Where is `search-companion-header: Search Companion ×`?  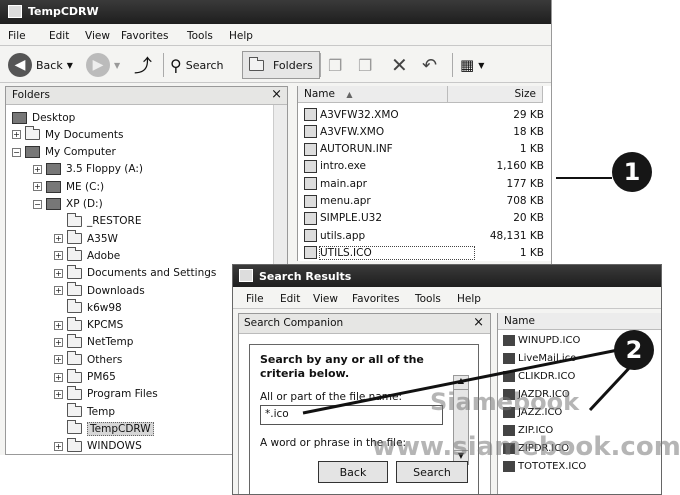 search-companion-header: Search Companion × is located at coordinates (364, 324).